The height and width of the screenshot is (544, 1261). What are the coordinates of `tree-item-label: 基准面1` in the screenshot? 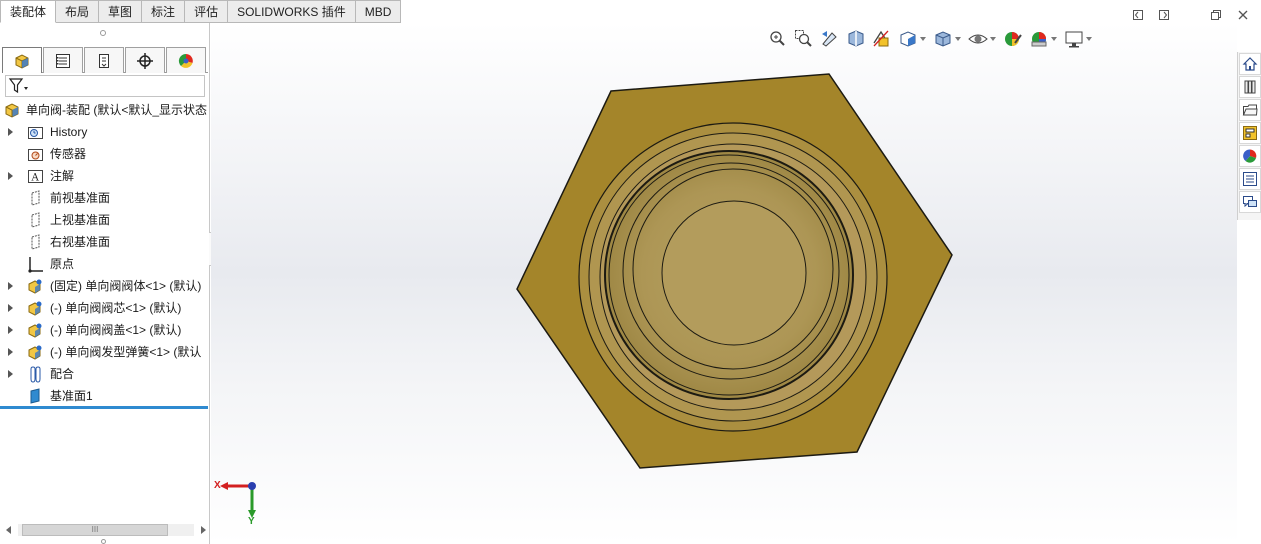 It's located at (71, 396).